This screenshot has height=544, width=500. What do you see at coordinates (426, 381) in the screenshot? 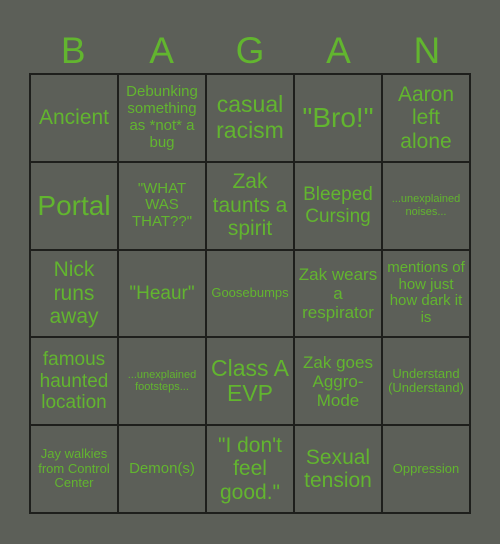
I see `bingo-cell: Understand (Understand)` at bounding box center [426, 381].